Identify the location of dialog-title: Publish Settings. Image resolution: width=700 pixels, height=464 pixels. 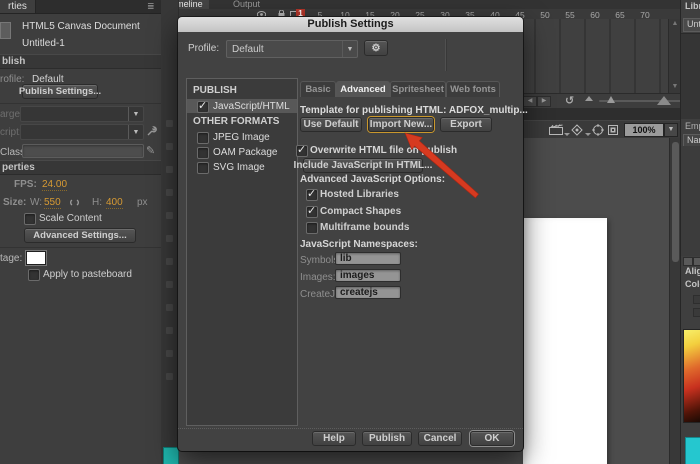
(350, 24).